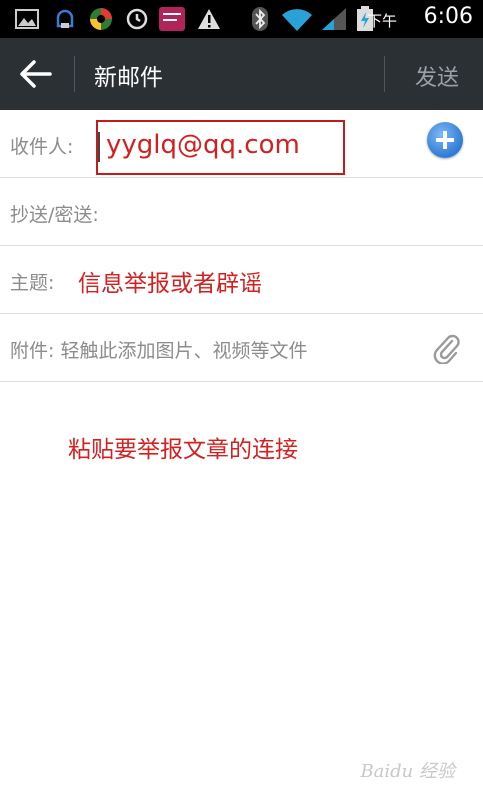 The width and height of the screenshot is (483, 799). I want to click on to-field: yyglq@qq.com, so click(220, 147).